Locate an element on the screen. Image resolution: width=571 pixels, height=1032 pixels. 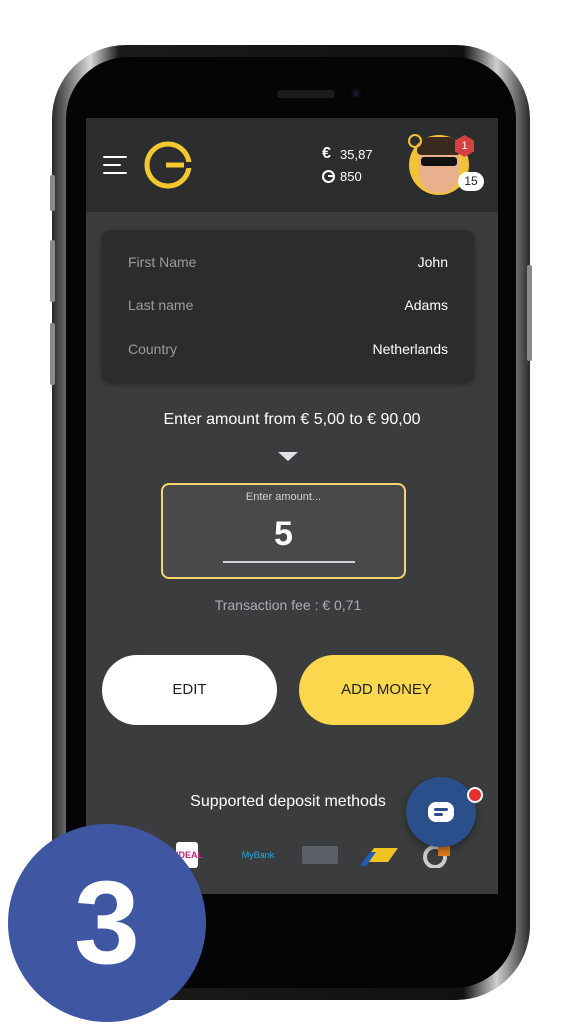
card-logo is located at coordinates (320, 855).